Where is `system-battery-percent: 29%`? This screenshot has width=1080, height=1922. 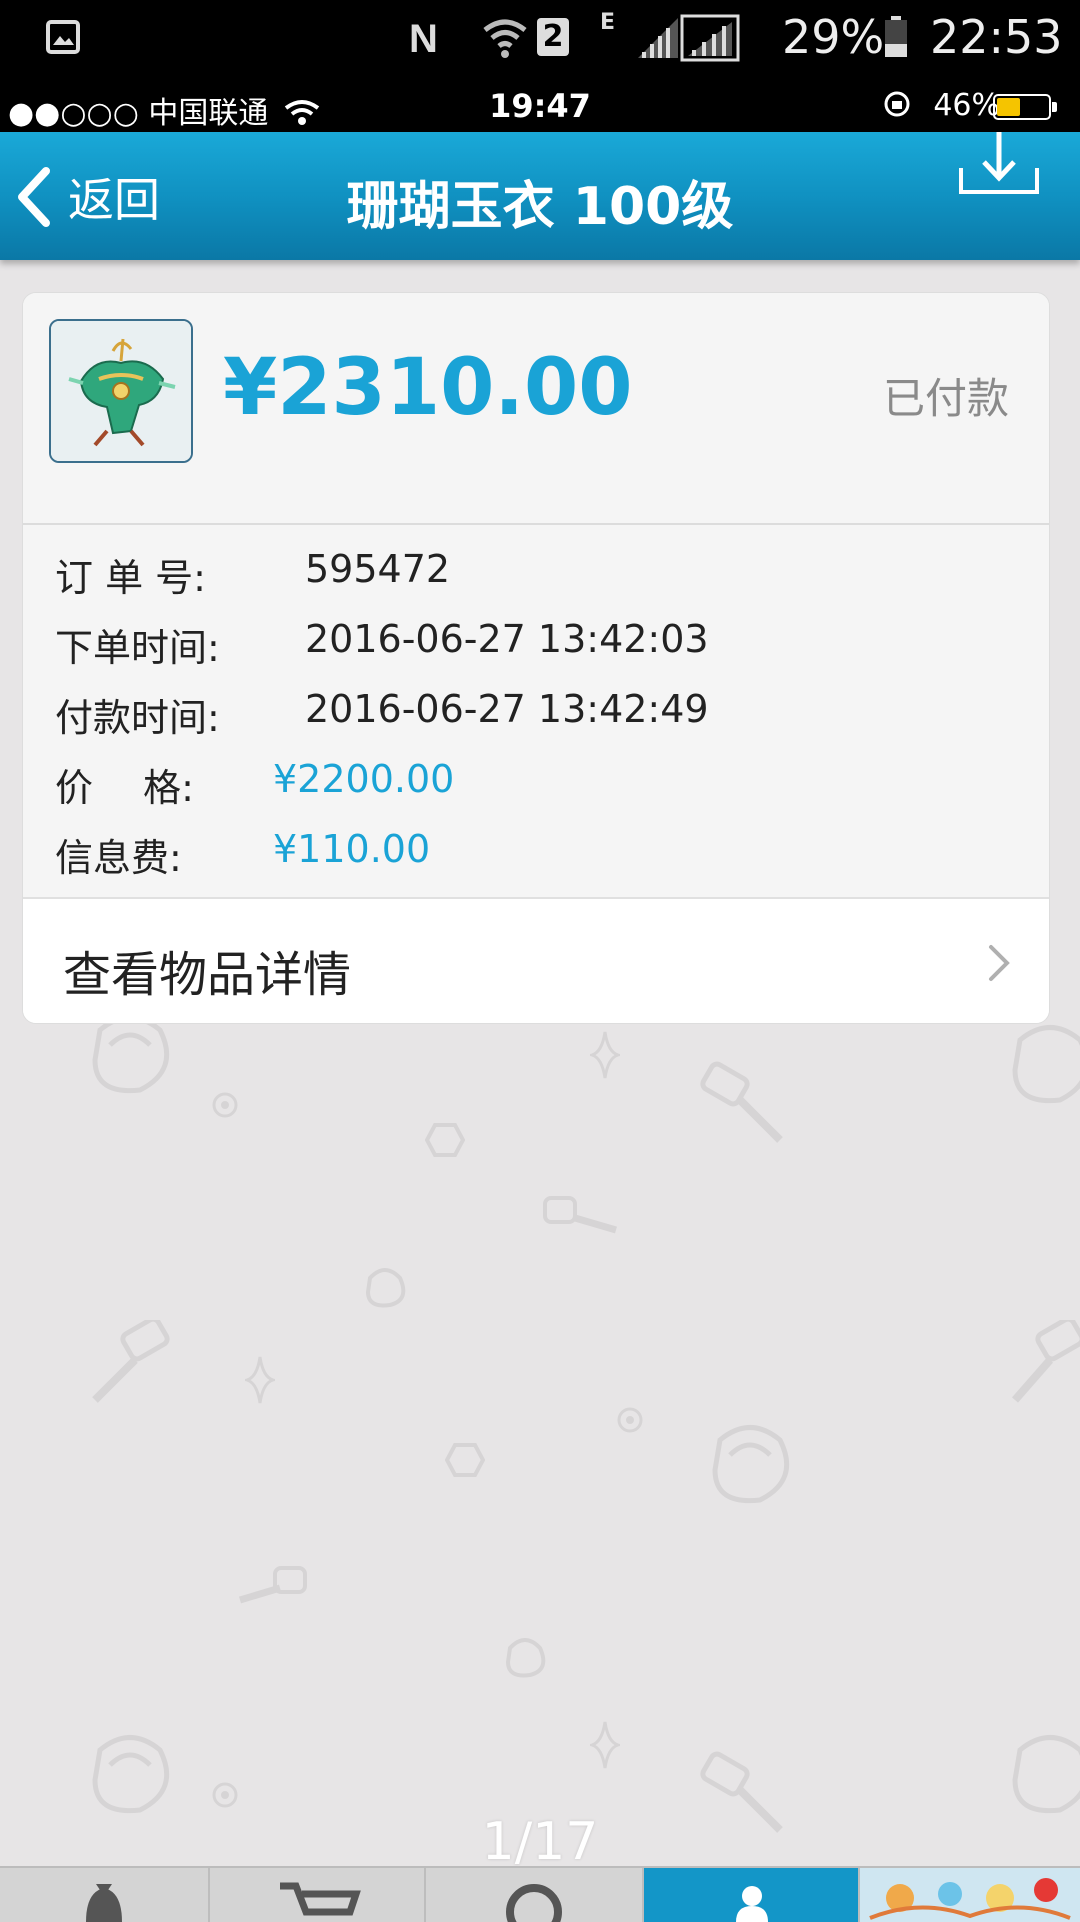 system-battery-percent: 29% is located at coordinates (833, 37).